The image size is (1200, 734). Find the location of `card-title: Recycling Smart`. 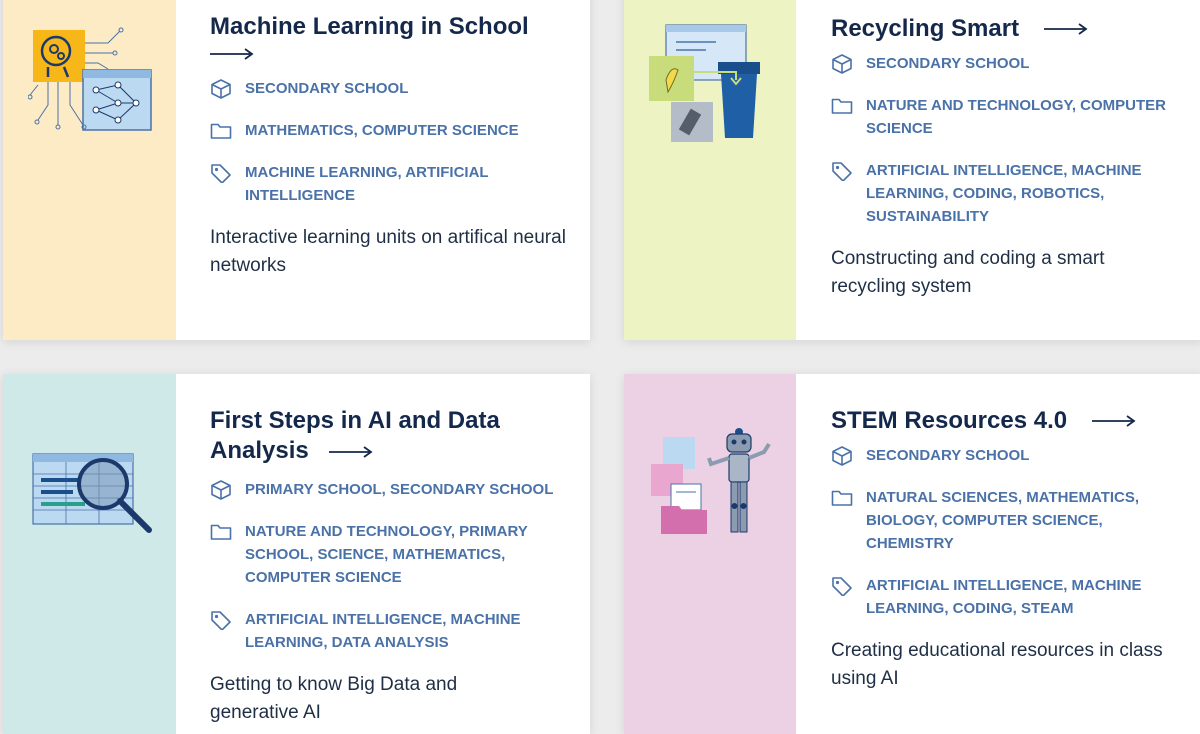

card-title: Recycling Smart is located at coordinates (928, 28).